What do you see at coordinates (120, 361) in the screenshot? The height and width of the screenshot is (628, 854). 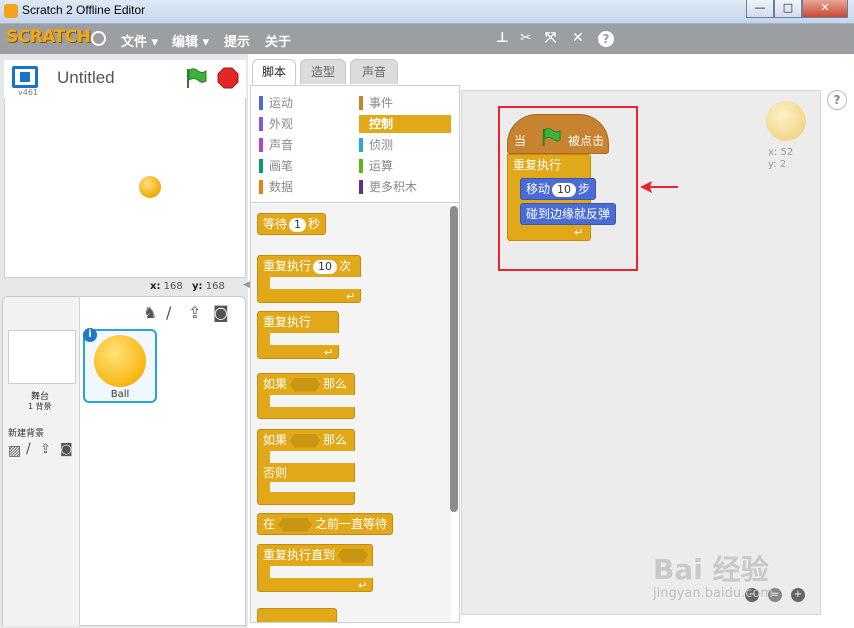 I see `ball-costume-image` at bounding box center [120, 361].